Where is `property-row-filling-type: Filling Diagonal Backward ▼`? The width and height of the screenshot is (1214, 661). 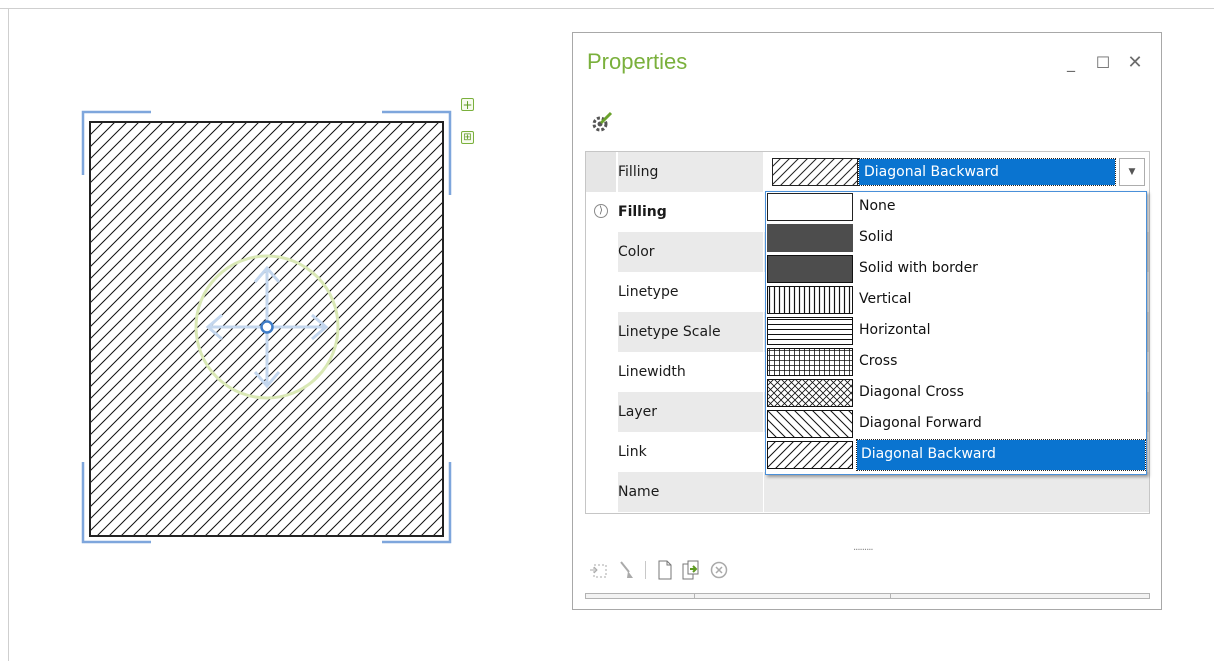 property-row-filling-type: Filling Diagonal Backward ▼ is located at coordinates (867, 172).